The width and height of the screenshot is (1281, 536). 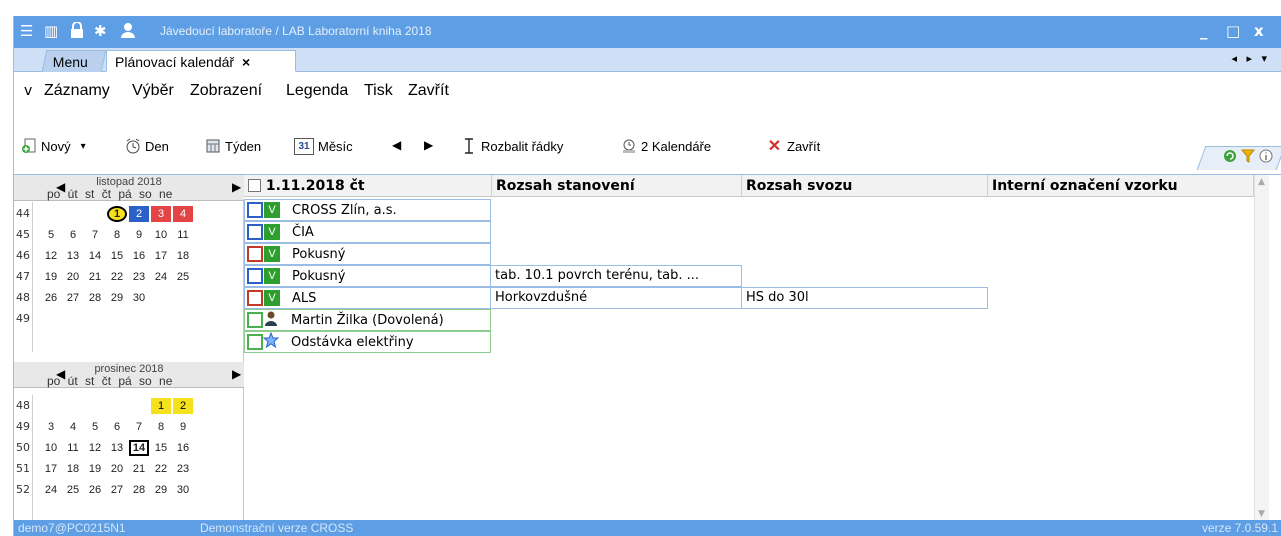 I want to click on close-button: ✕ Zavřít, so click(x=793, y=146).